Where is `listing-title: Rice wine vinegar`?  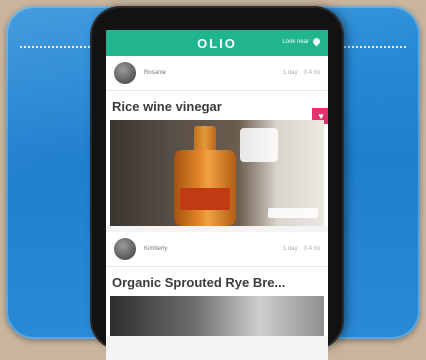 listing-title: Rice wine vinegar is located at coordinates (217, 105).